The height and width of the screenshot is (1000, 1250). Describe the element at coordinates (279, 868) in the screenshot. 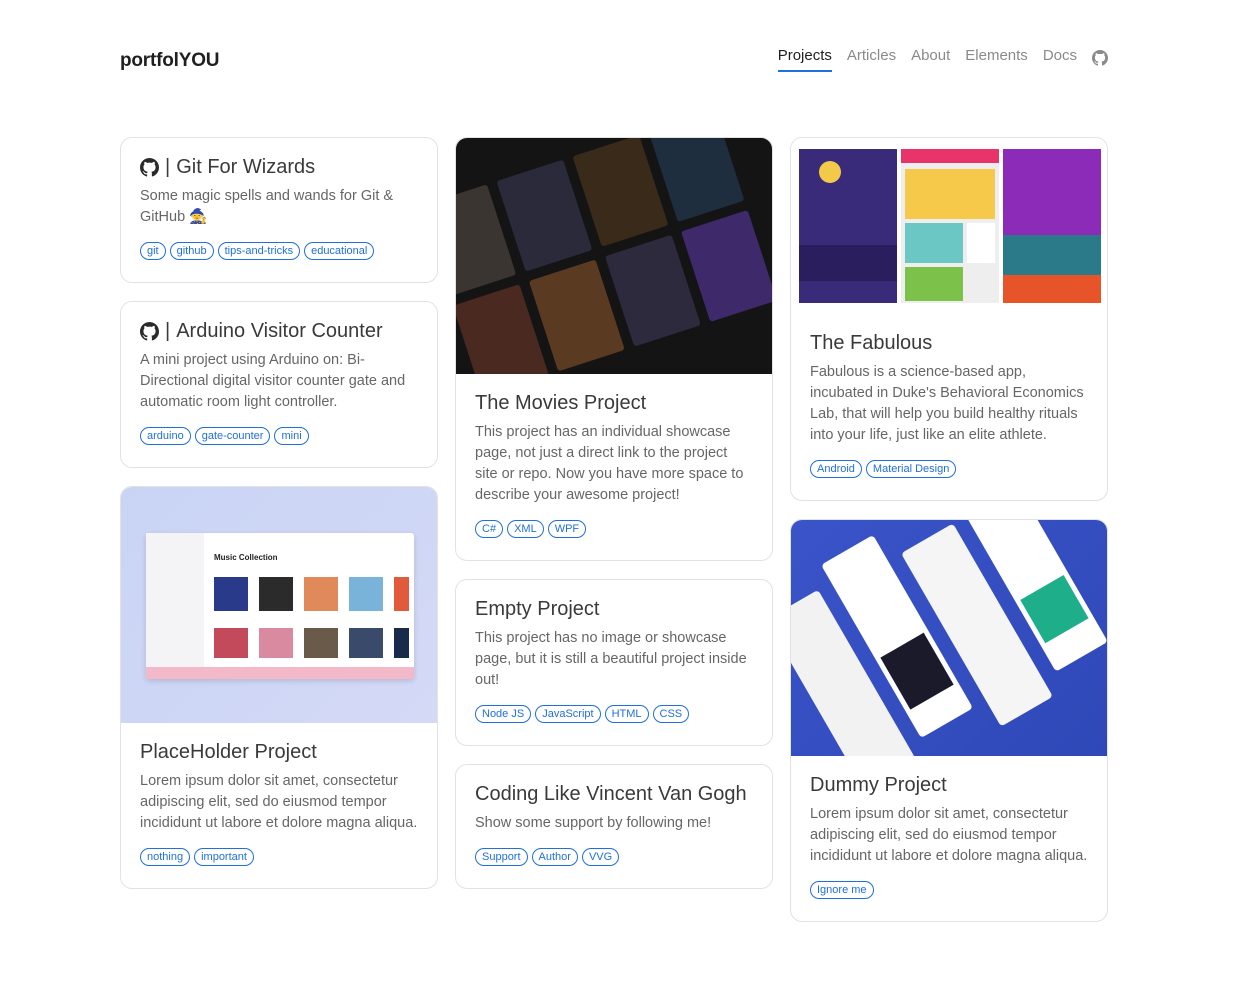

I see `tag-list: nothing important` at that location.